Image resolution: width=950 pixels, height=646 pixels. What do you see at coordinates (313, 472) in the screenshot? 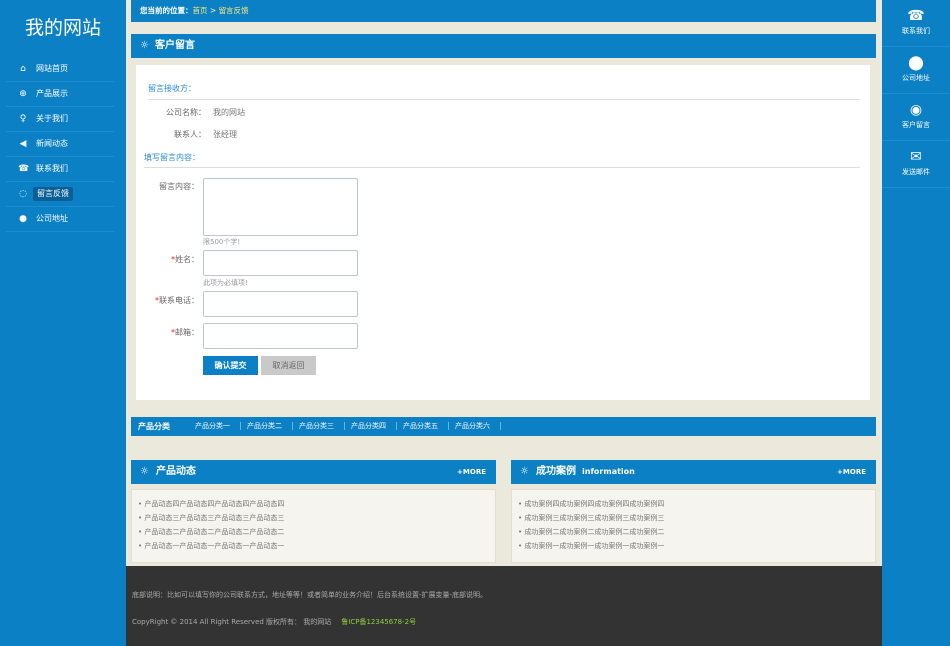
I see `news-box-header: ☼ 产品动态 +MORE` at bounding box center [313, 472].